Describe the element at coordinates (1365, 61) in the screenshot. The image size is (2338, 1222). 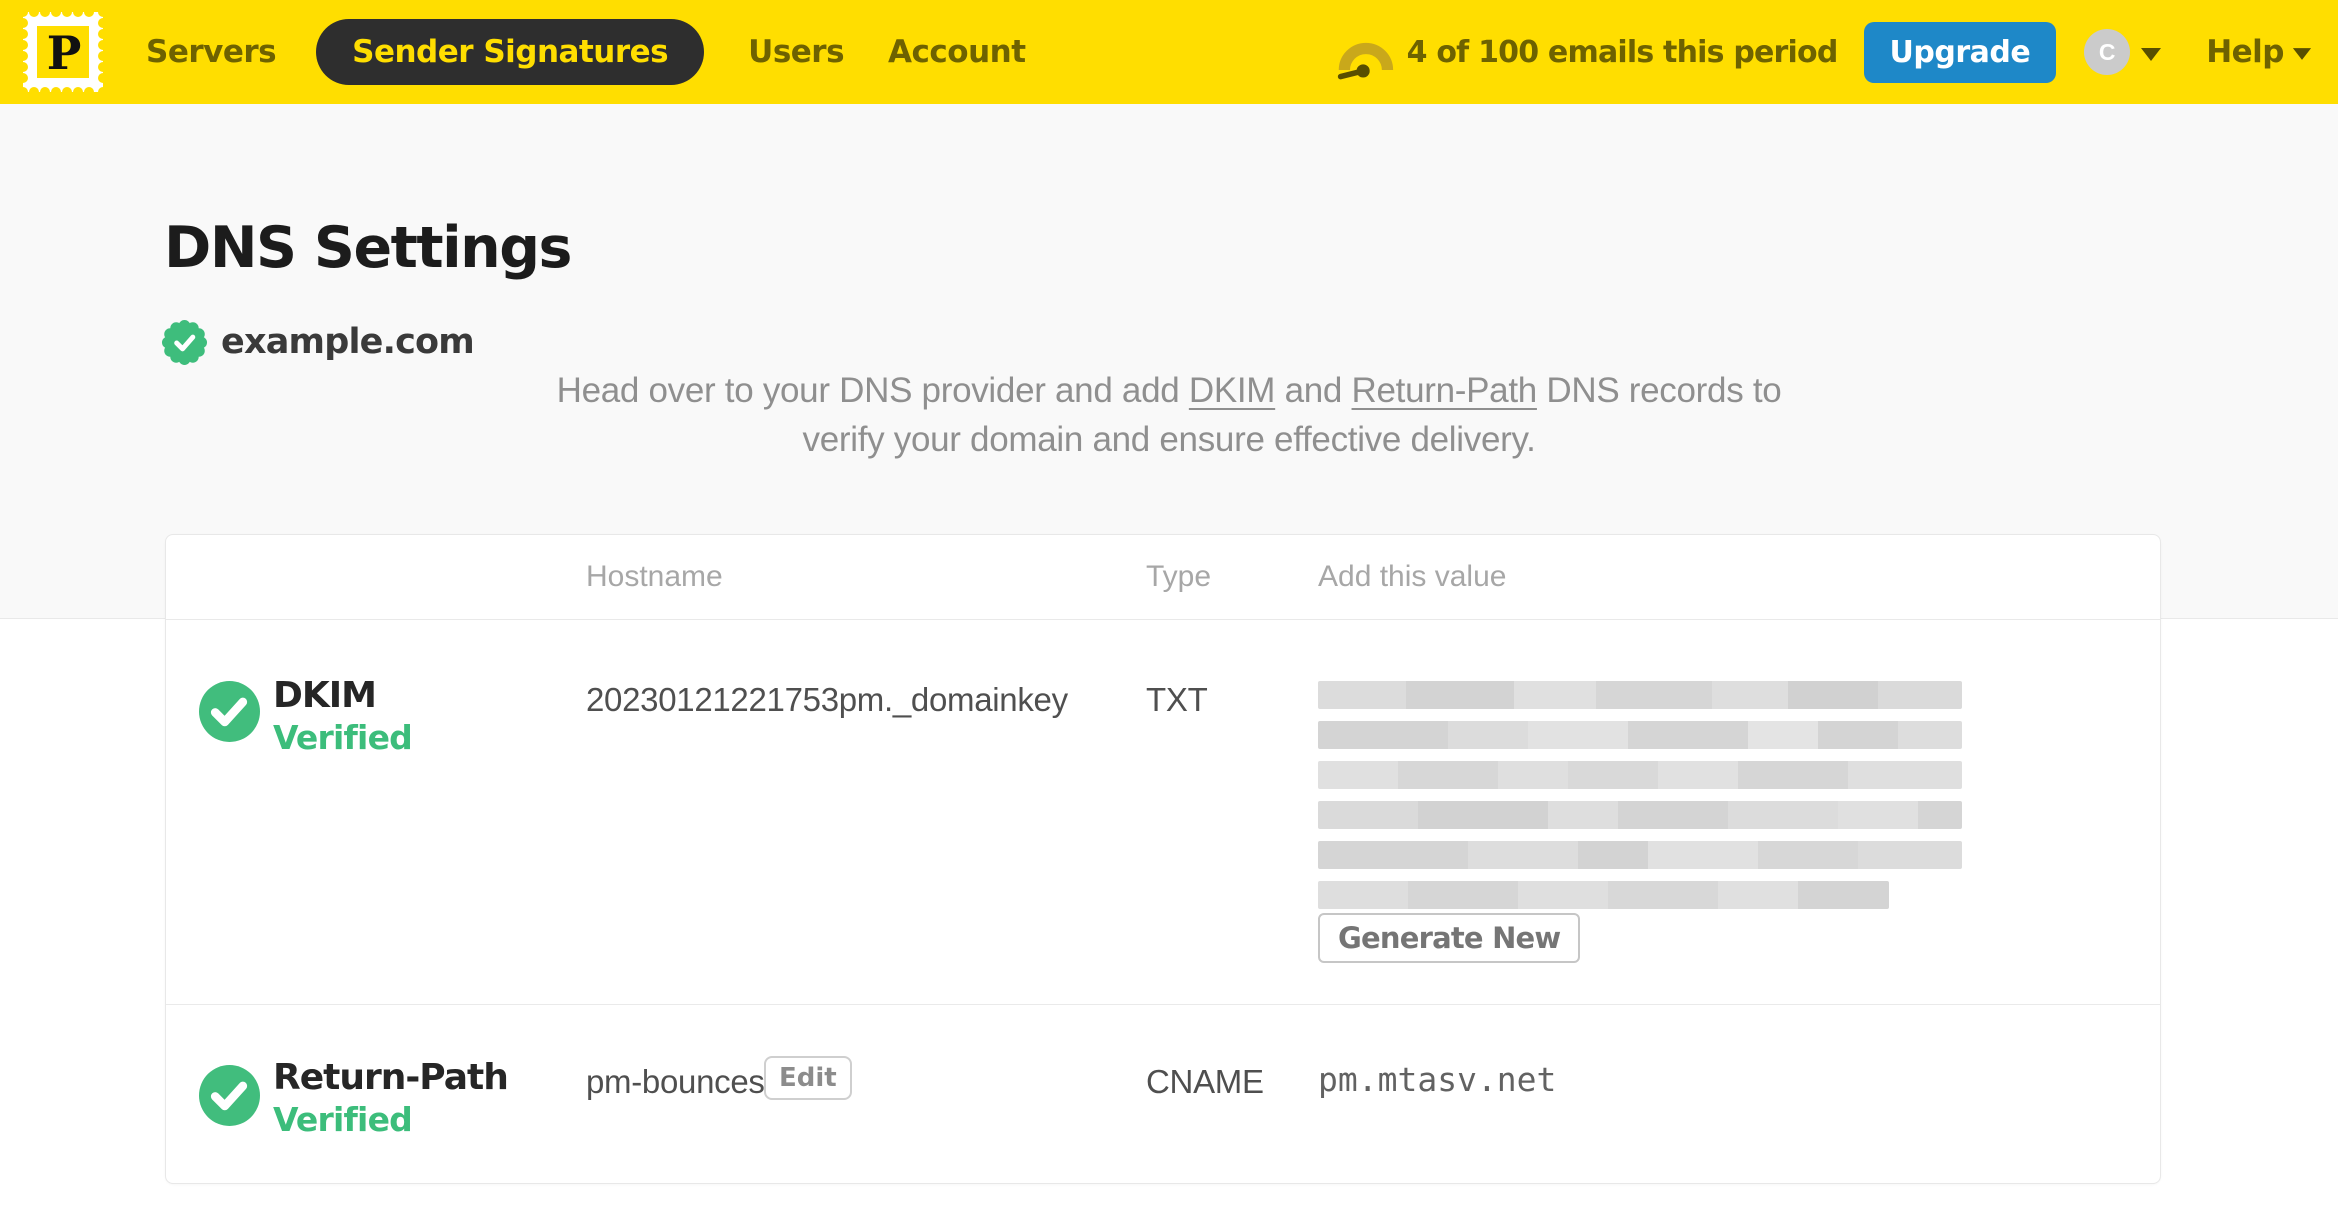
I see `gauge-icon` at that location.